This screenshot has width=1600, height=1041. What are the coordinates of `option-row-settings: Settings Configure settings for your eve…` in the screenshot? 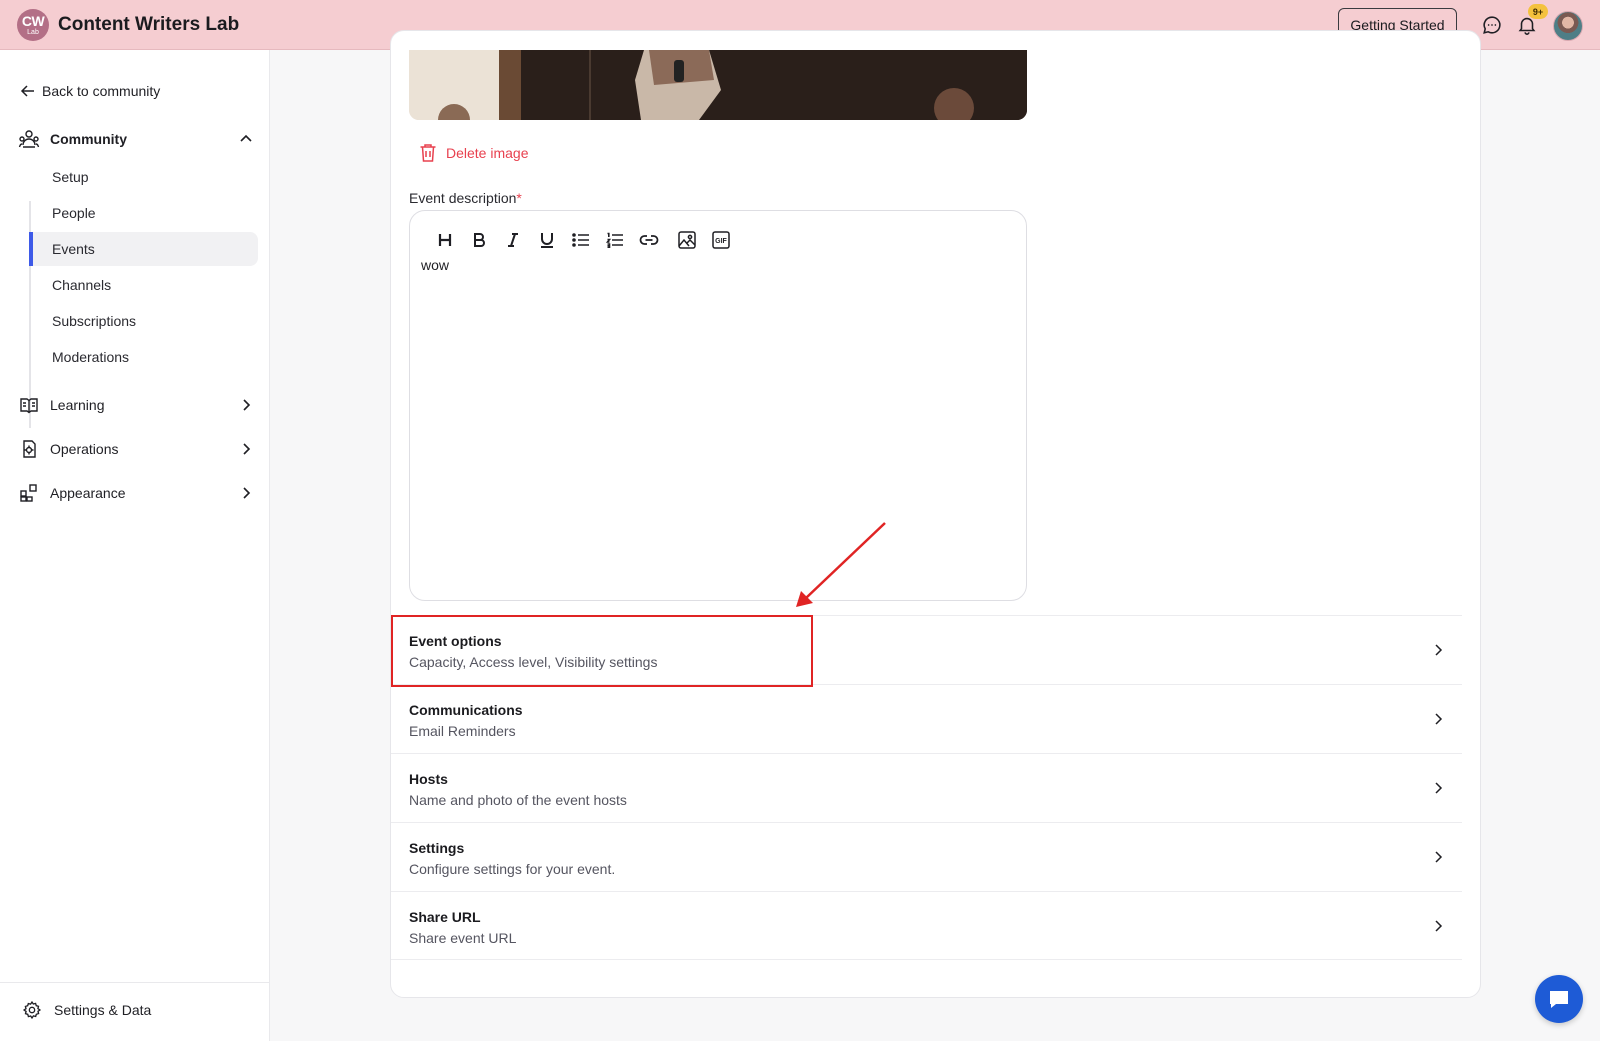 It's located at (926, 856).